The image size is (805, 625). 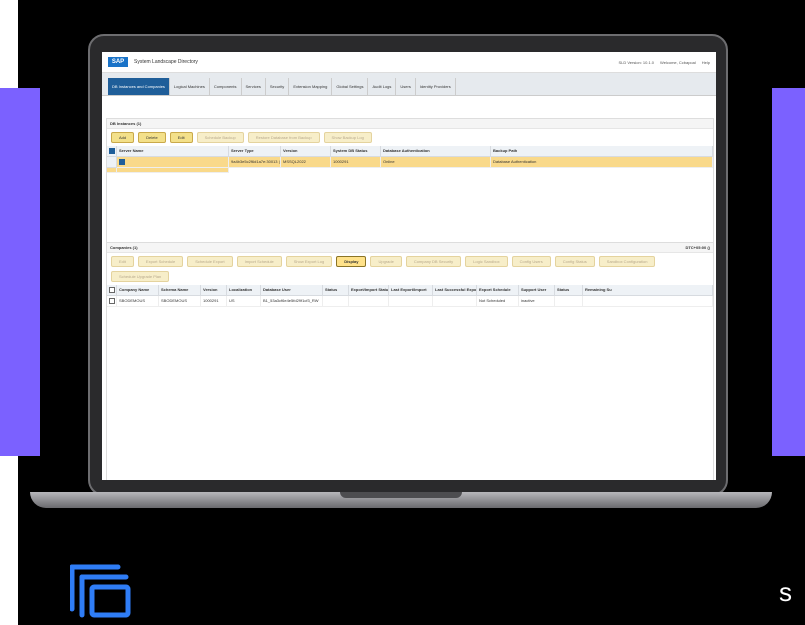 What do you see at coordinates (347, 137) in the screenshot?
I see `show-backup-log-button: Show Backup Log` at bounding box center [347, 137].